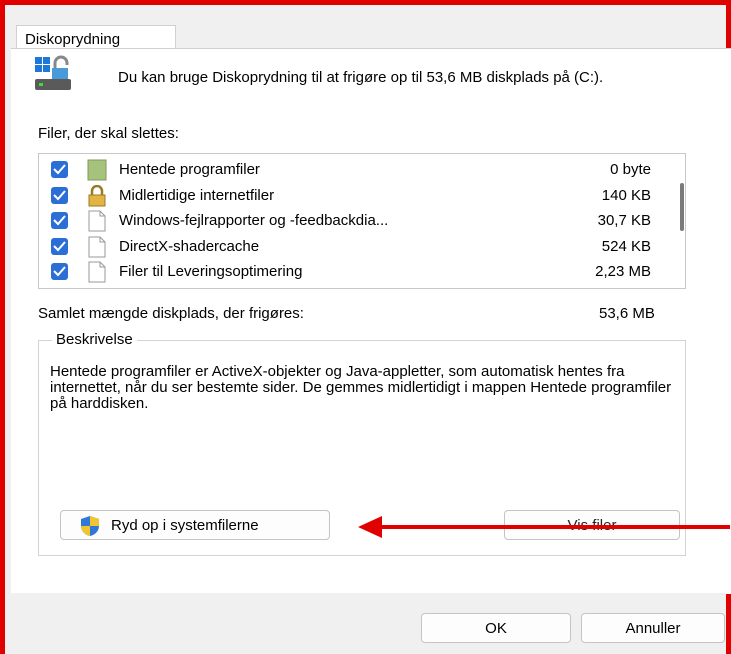  I want to click on total-space-value: 53,6 MB, so click(627, 313).